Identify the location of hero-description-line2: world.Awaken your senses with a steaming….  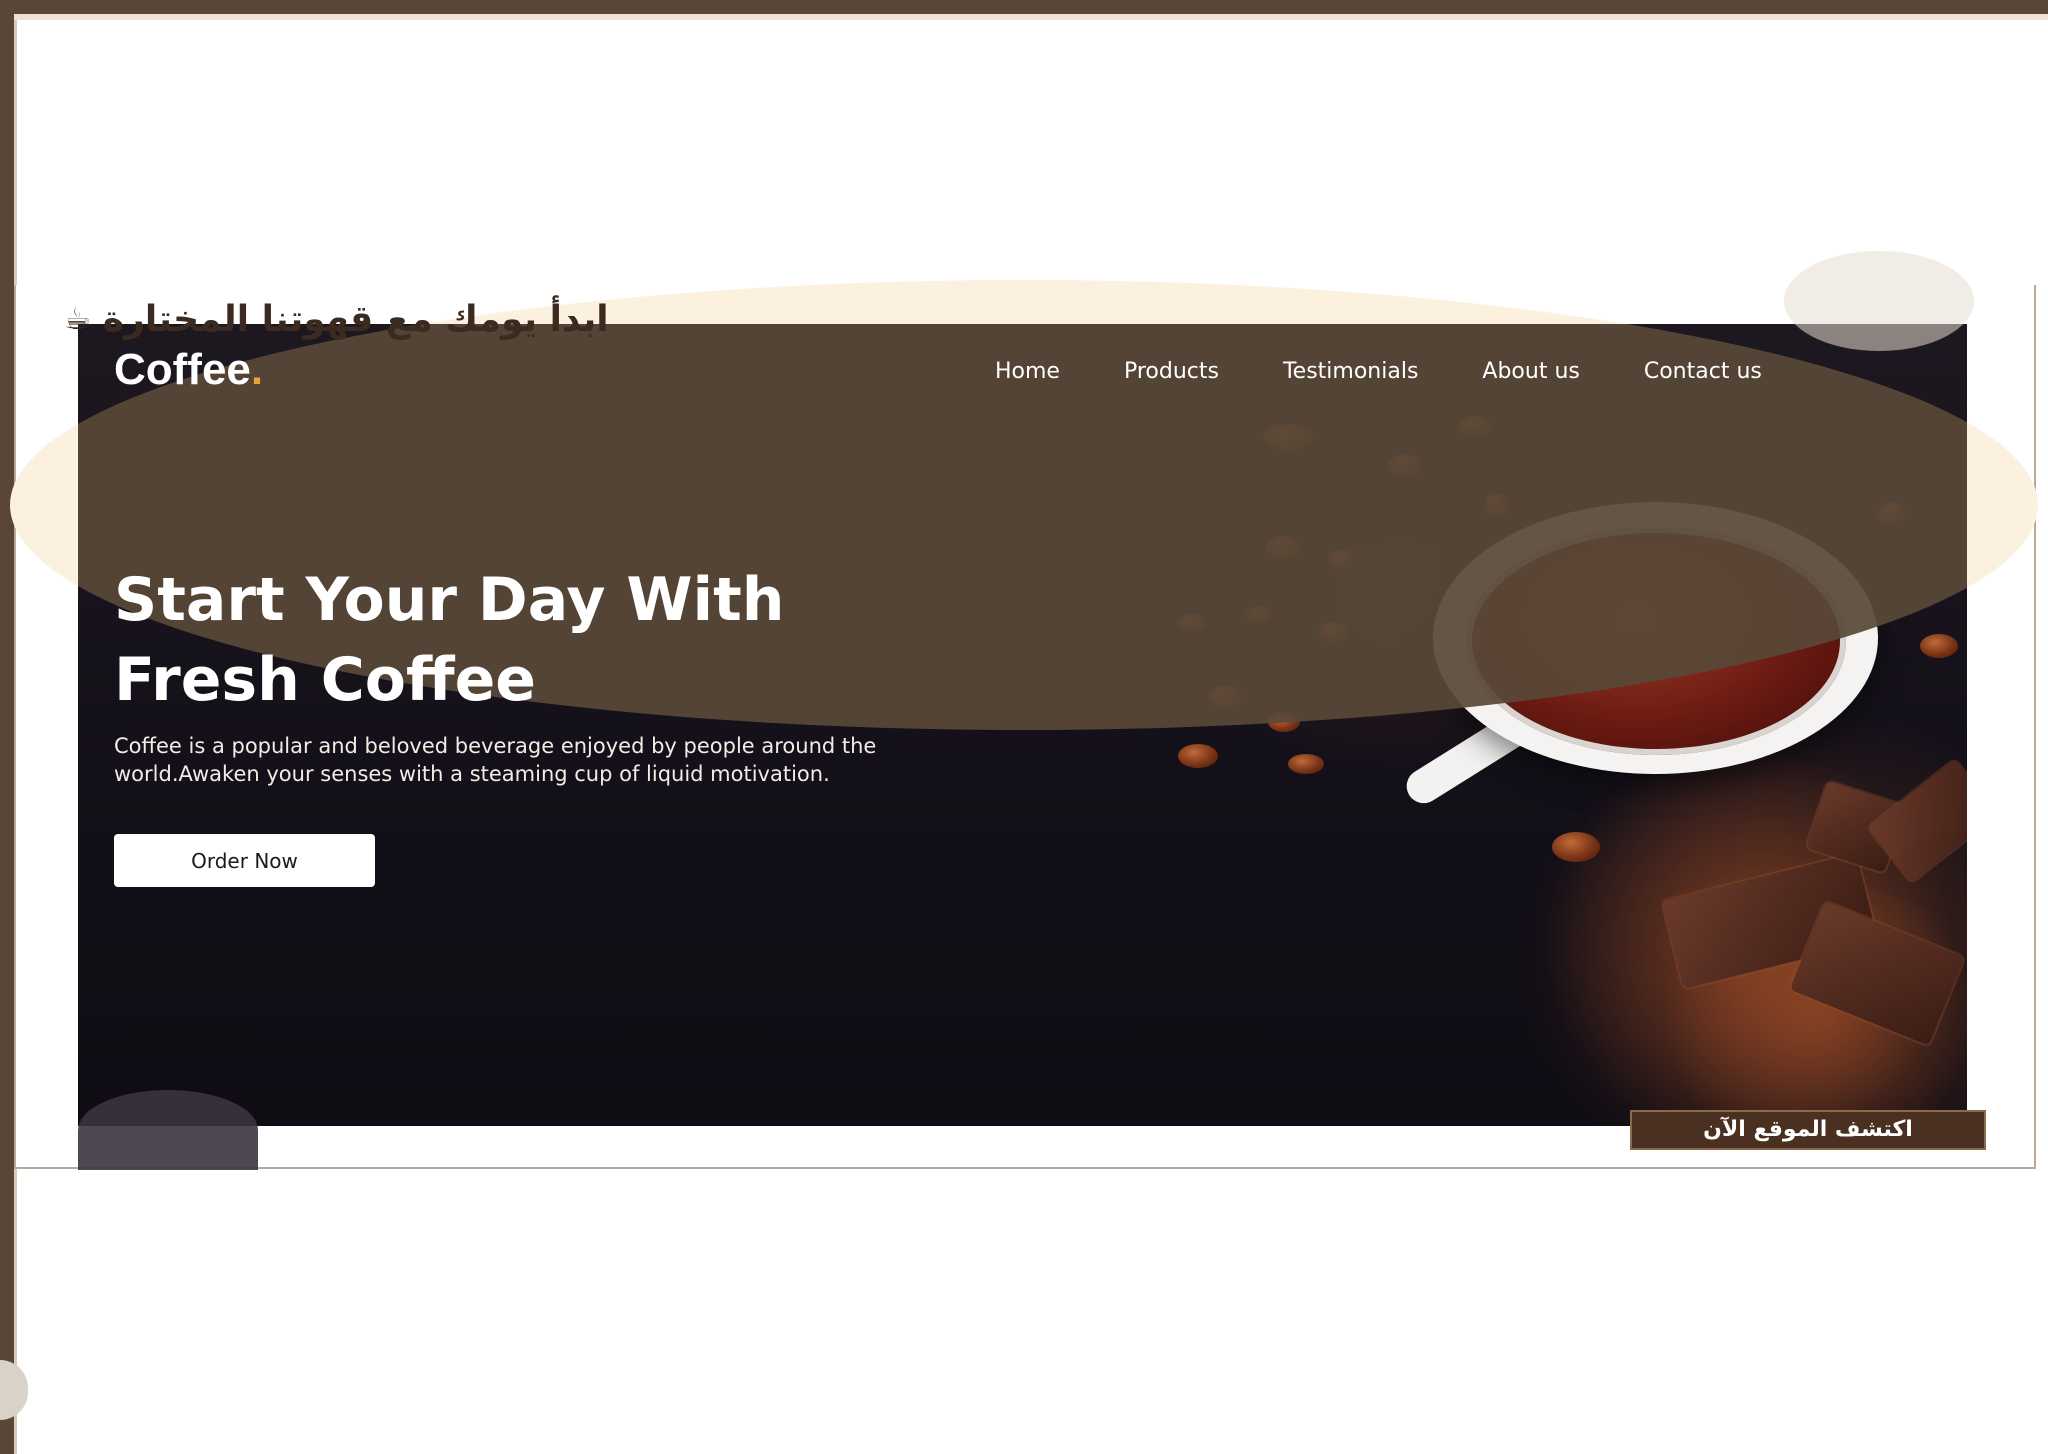
(472, 774).